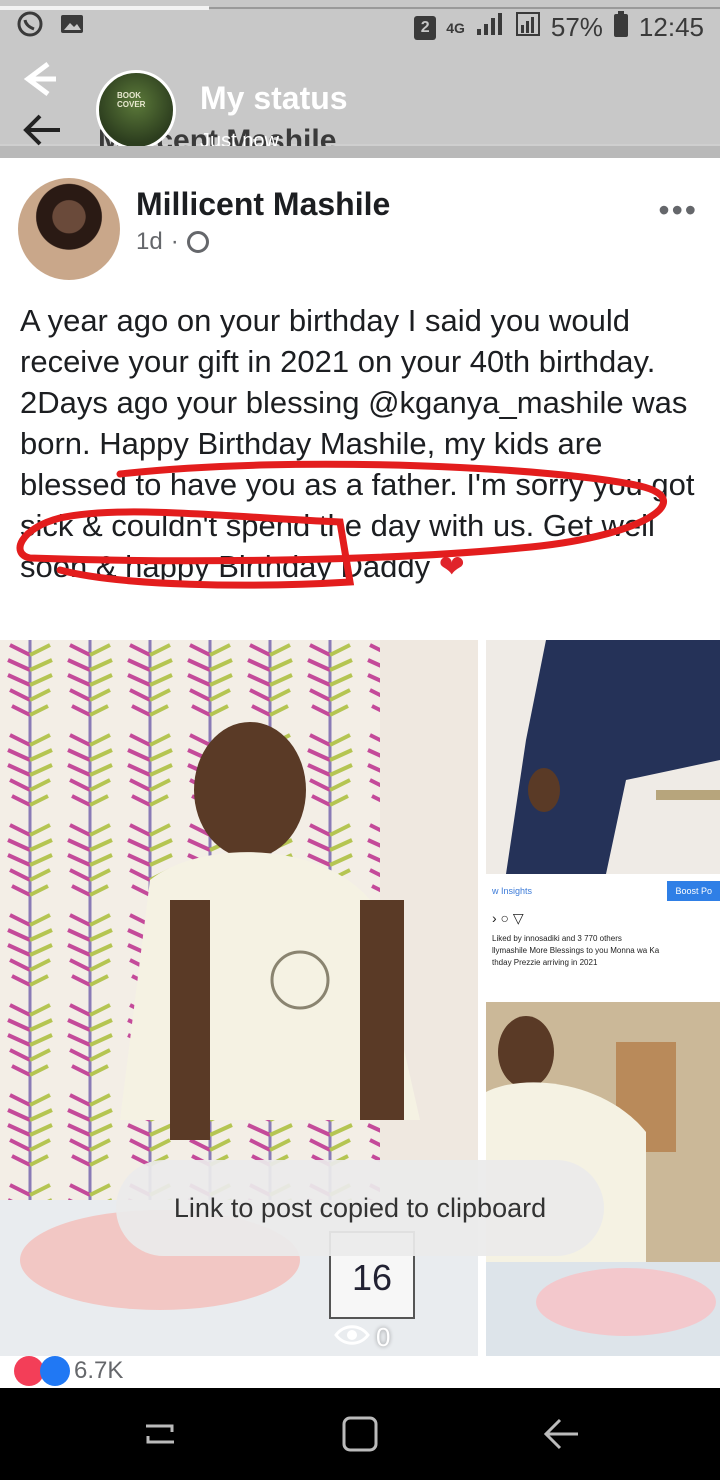  I want to click on gallery-icon, so click(72, 27).